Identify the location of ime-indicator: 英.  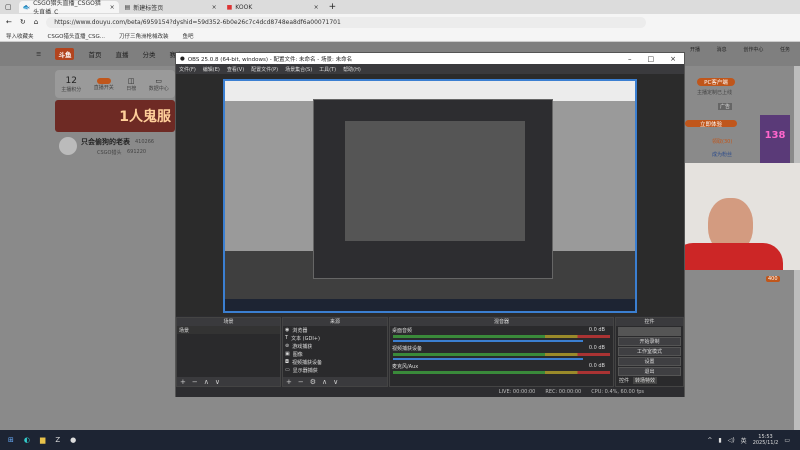
(744, 440).